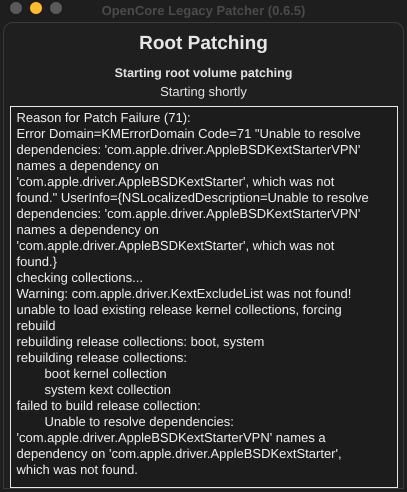  I want to click on log-line: rebuilding release collections:, so click(102, 358).